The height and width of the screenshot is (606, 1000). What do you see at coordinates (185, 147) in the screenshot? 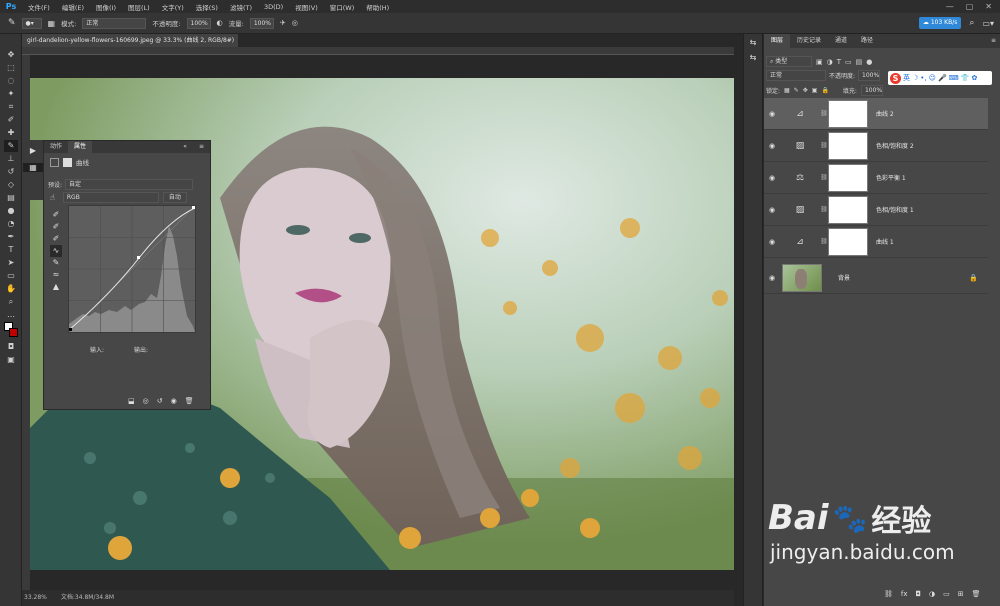
I see `panel-collapse-icon: «` at bounding box center [185, 147].